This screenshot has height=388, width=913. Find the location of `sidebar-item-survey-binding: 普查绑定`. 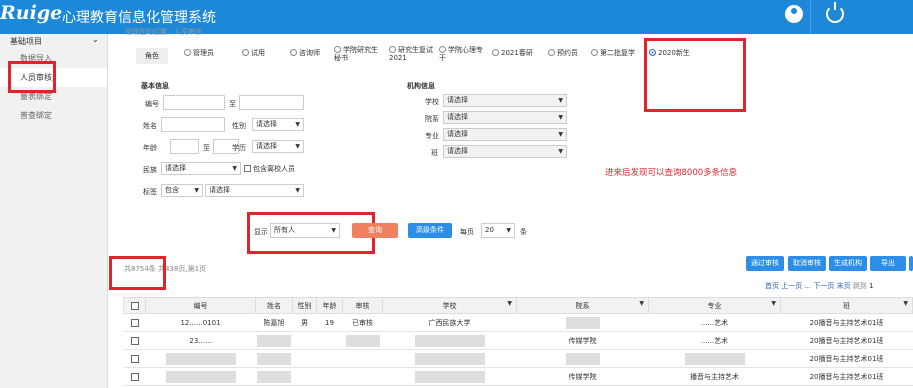

sidebar-item-survey-binding: 普查绑定 is located at coordinates (53, 115).